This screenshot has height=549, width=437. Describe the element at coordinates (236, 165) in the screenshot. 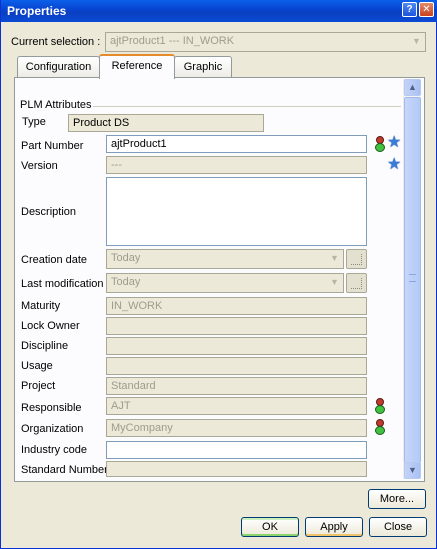

I see `version-field: ---` at that location.